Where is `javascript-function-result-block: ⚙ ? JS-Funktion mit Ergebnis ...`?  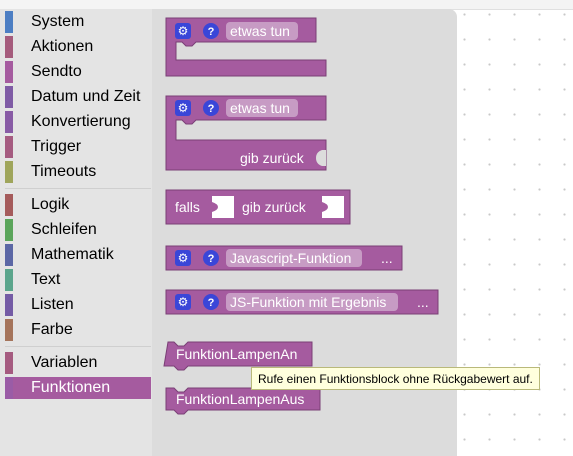
javascript-function-result-block: ⚙ ? JS-Funktion mit Ergebnis ... is located at coordinates (302, 302).